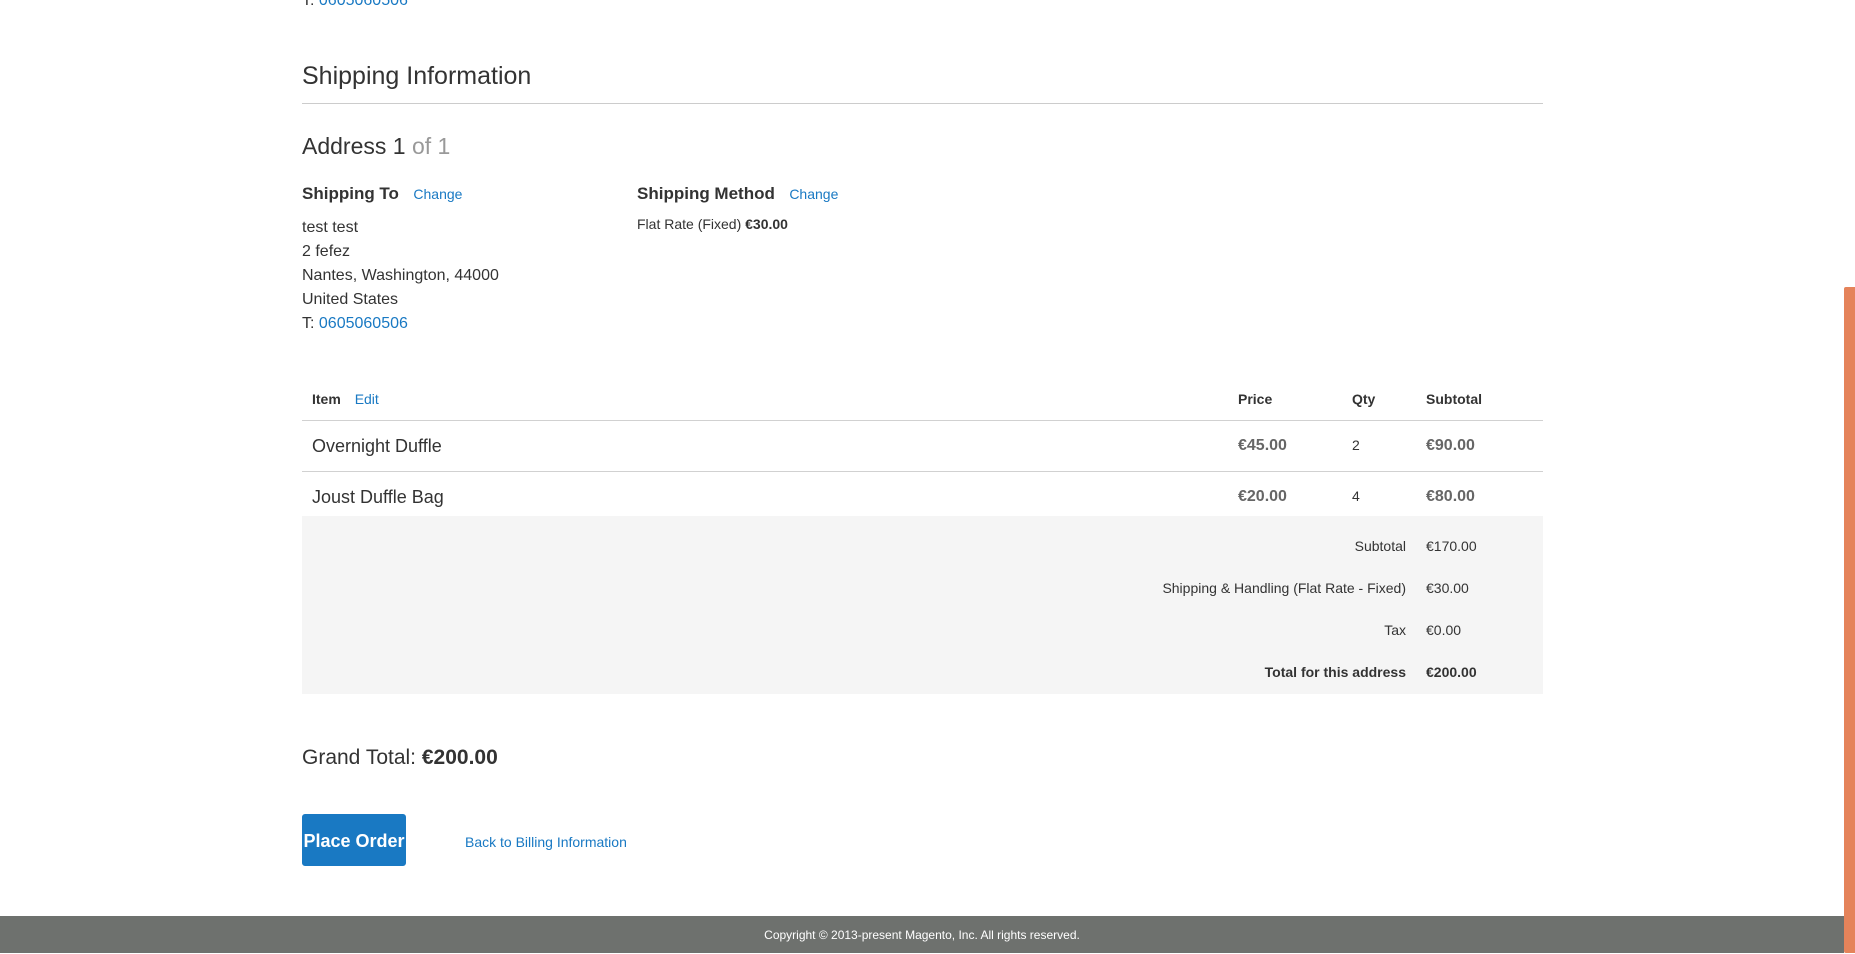 The width and height of the screenshot is (1855, 954). What do you see at coordinates (1450, 496) in the screenshot?
I see `product-subtotal-value: €80.00` at bounding box center [1450, 496].